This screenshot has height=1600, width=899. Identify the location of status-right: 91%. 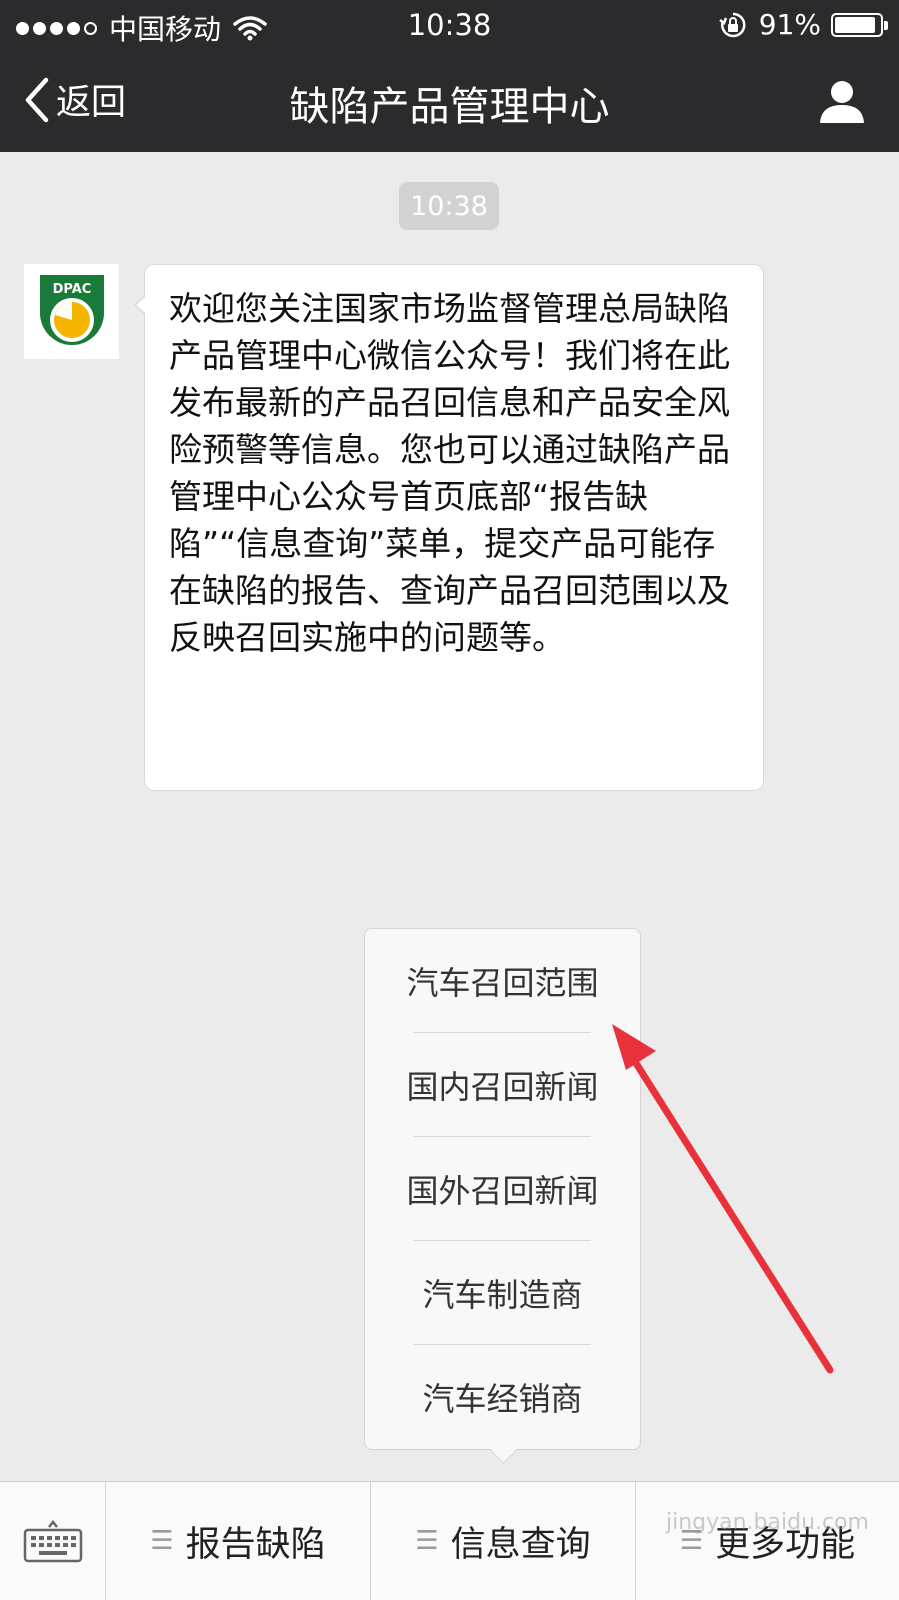
(803, 24).